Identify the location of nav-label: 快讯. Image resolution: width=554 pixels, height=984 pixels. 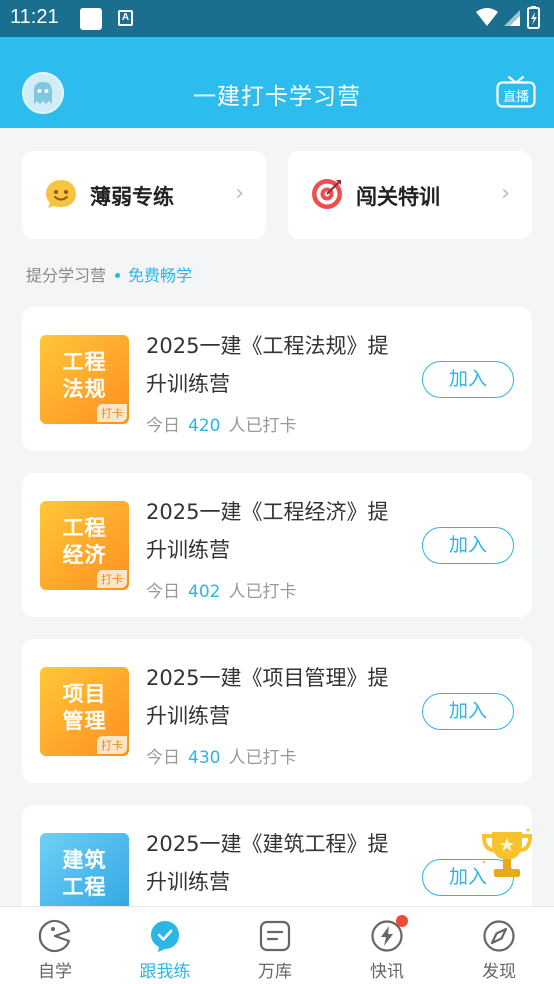
(387, 972).